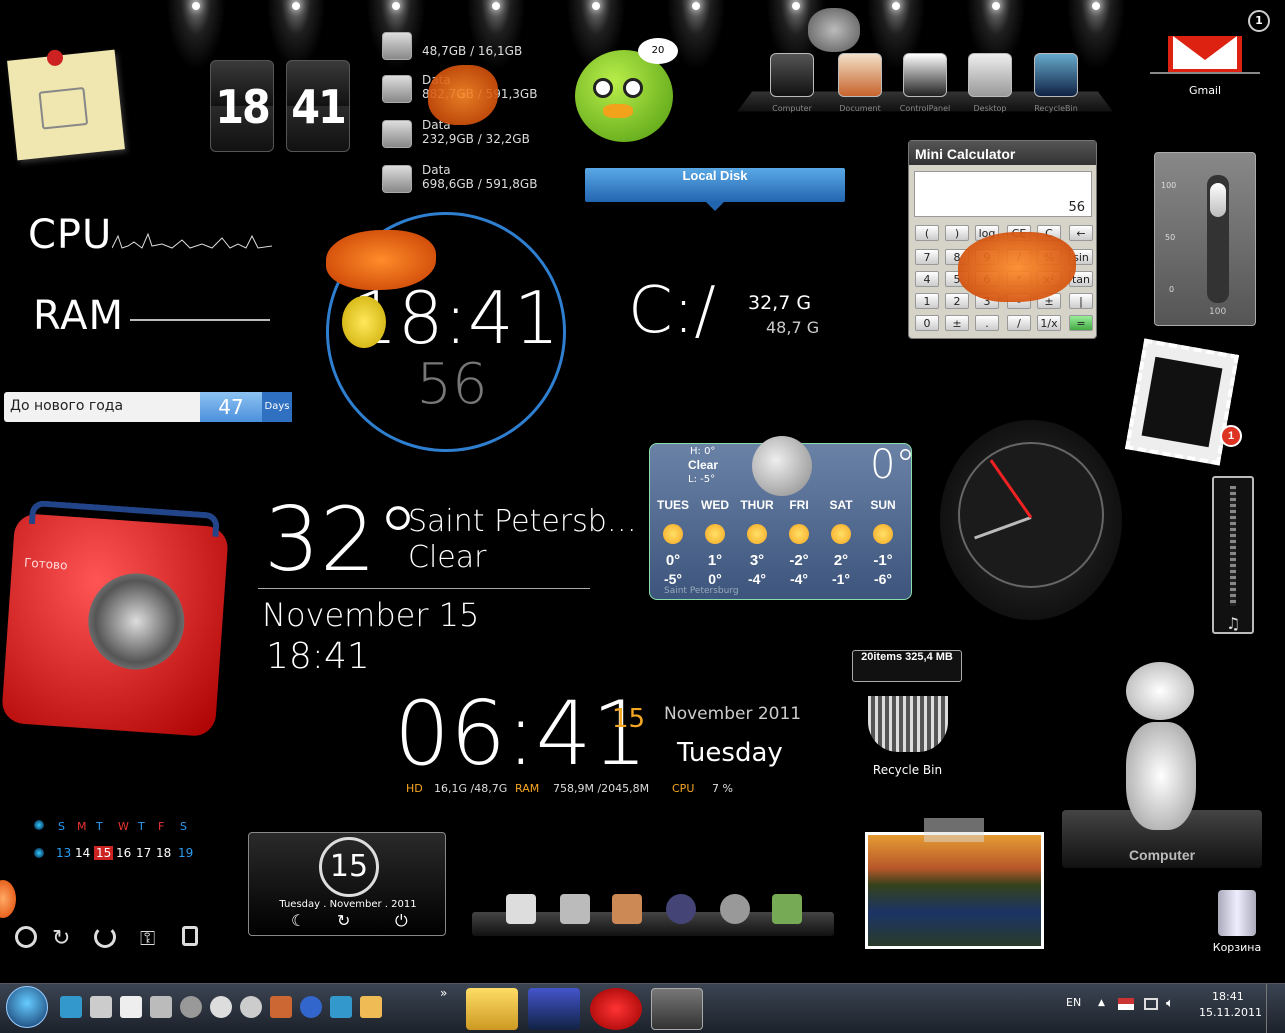  Describe the element at coordinates (735, 909) in the screenshot. I see `wheel-icon` at that location.